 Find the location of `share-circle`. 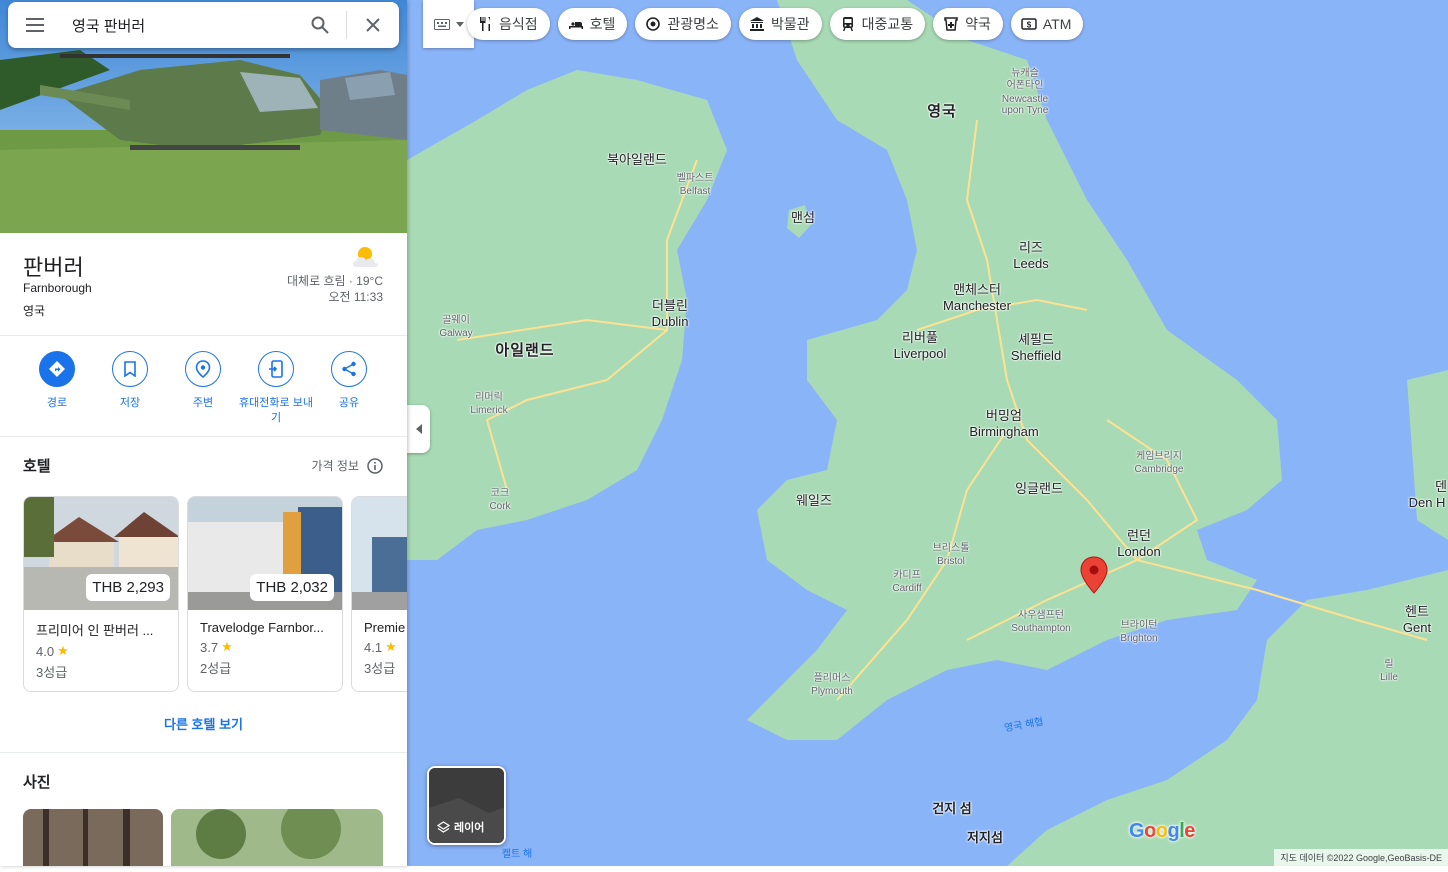

share-circle is located at coordinates (349, 369).